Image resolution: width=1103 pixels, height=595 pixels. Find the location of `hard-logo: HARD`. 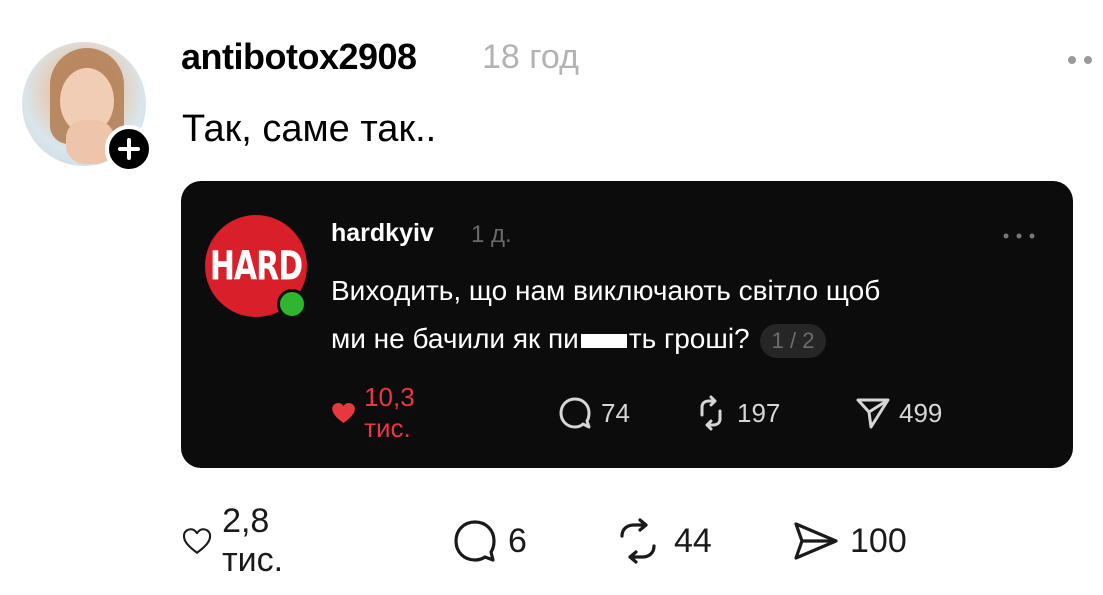

hard-logo: HARD is located at coordinates (256, 266).